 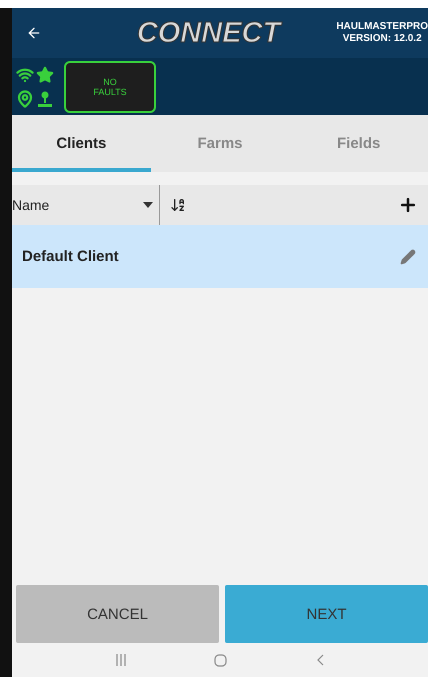 What do you see at coordinates (382, 39) in the screenshot?
I see `version-label: VERSION: 12.0.2` at bounding box center [382, 39].